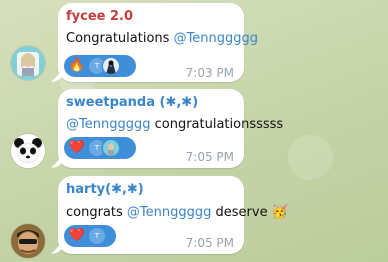 This screenshot has height=262, width=388. What do you see at coordinates (100, 66) in the screenshot?
I see `reaction-chip: 🔥 T` at bounding box center [100, 66].